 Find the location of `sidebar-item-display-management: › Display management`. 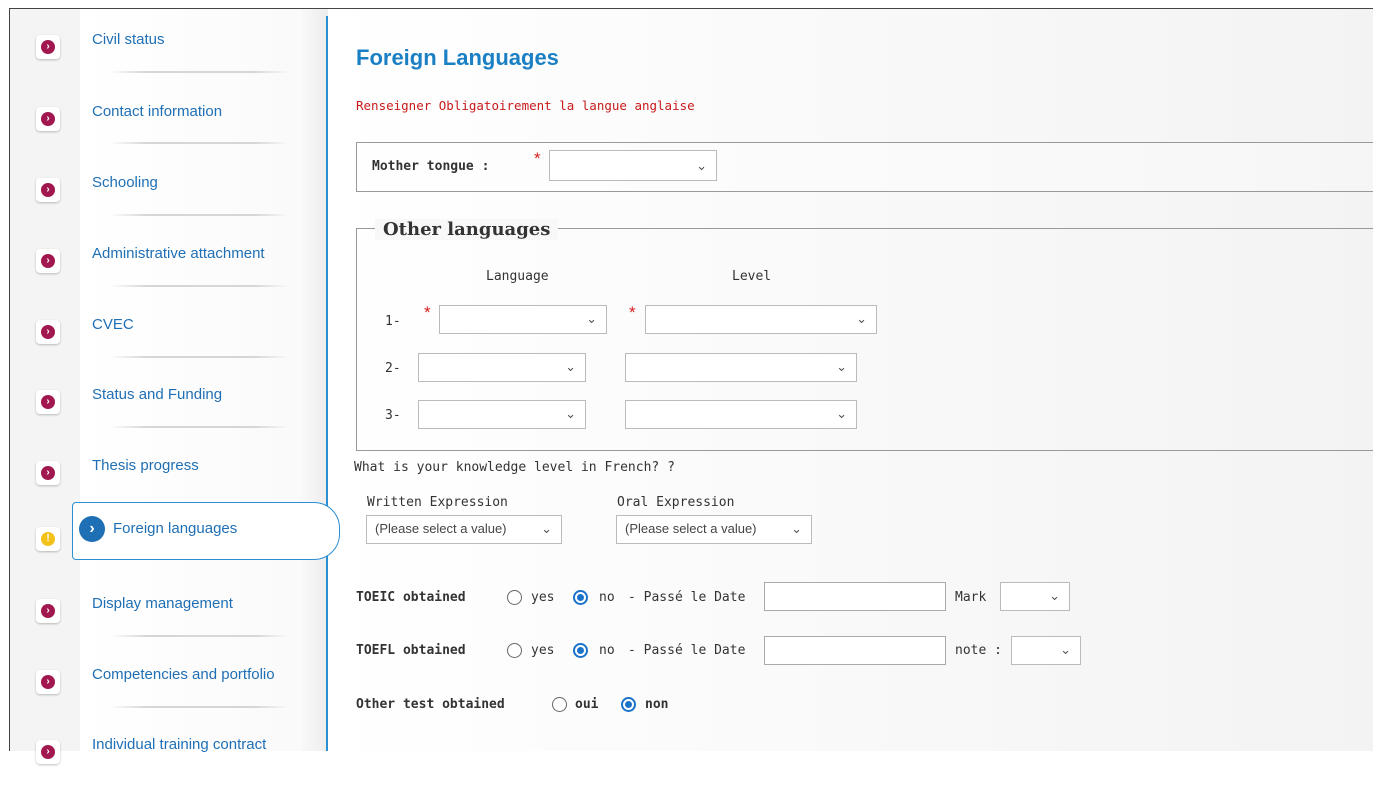

sidebar-item-display-management: › Display management is located at coordinates (169, 618).